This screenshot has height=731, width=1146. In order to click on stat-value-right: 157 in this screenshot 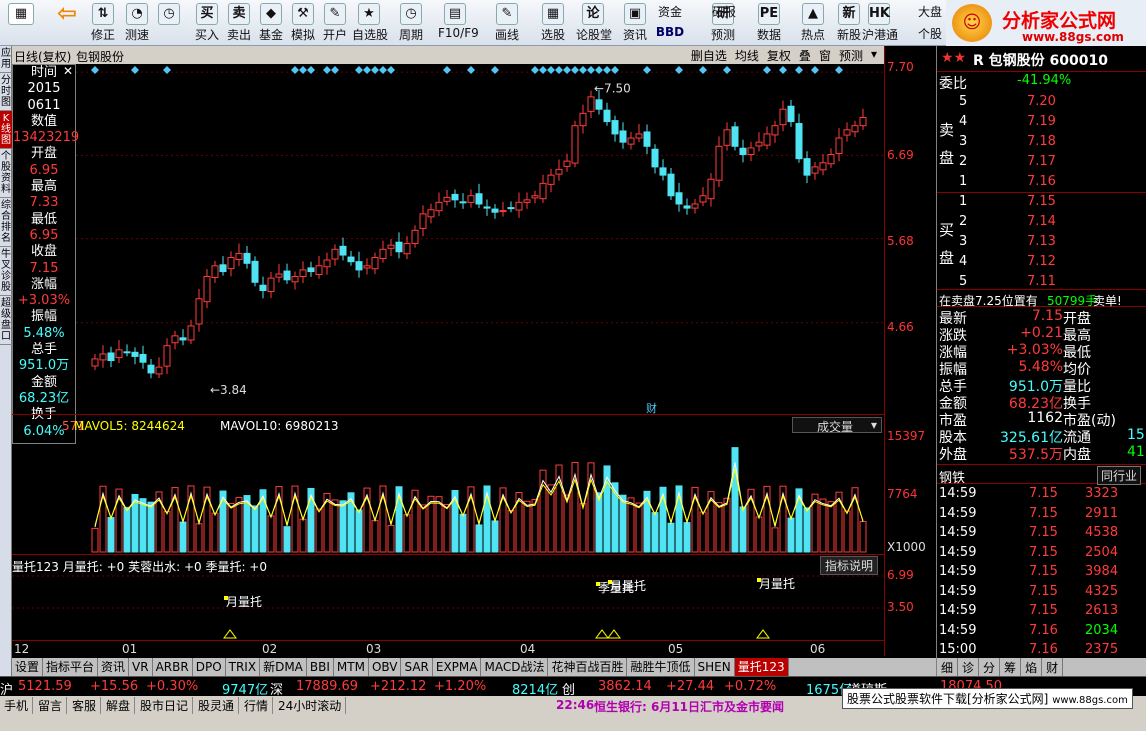, I will do `click(1136, 435)`.